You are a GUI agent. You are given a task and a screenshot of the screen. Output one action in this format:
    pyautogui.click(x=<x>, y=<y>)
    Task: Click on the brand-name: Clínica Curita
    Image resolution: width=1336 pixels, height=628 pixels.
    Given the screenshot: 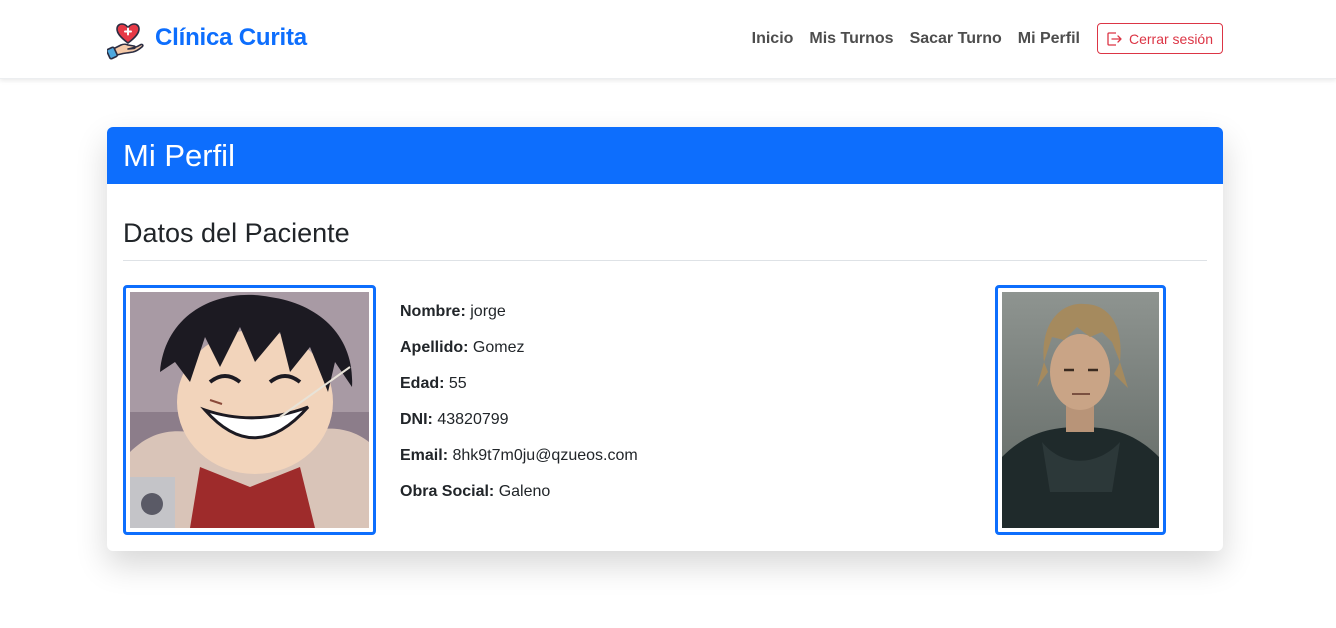 What is the action you would take?
    pyautogui.click(x=231, y=37)
    